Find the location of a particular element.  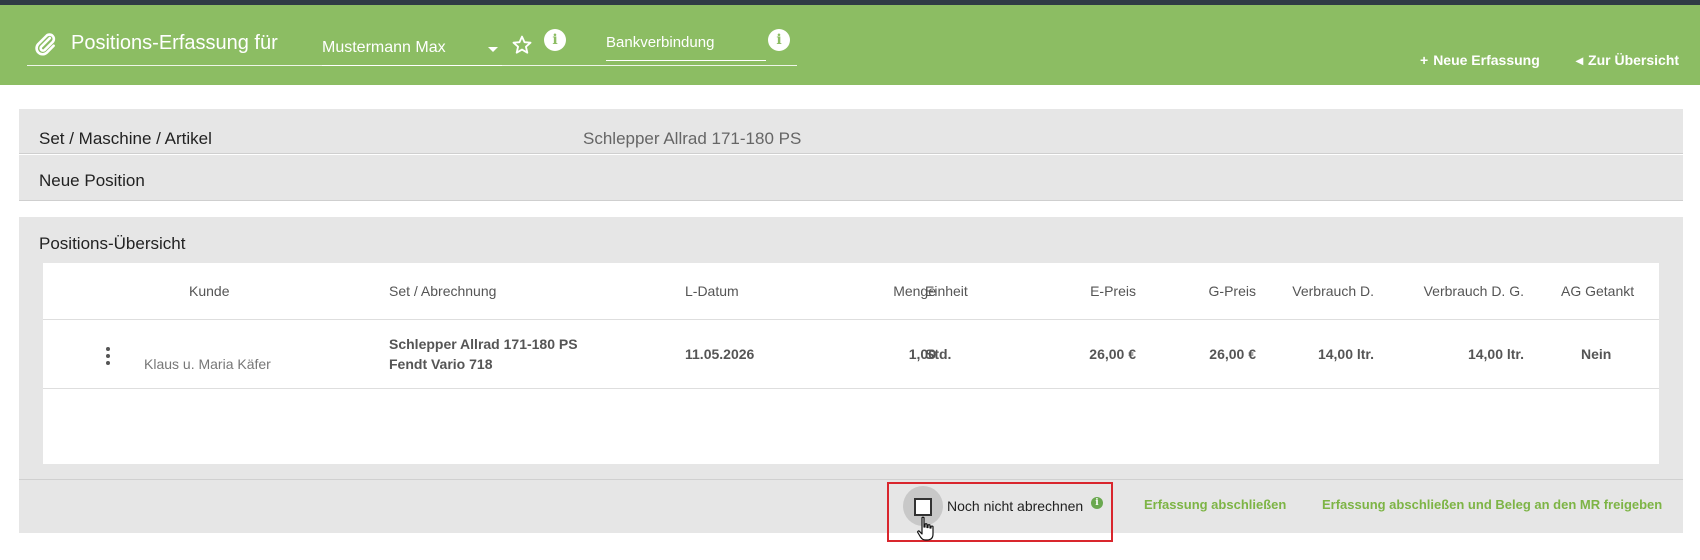

overview-label: Zur Übersicht is located at coordinates (1634, 60).